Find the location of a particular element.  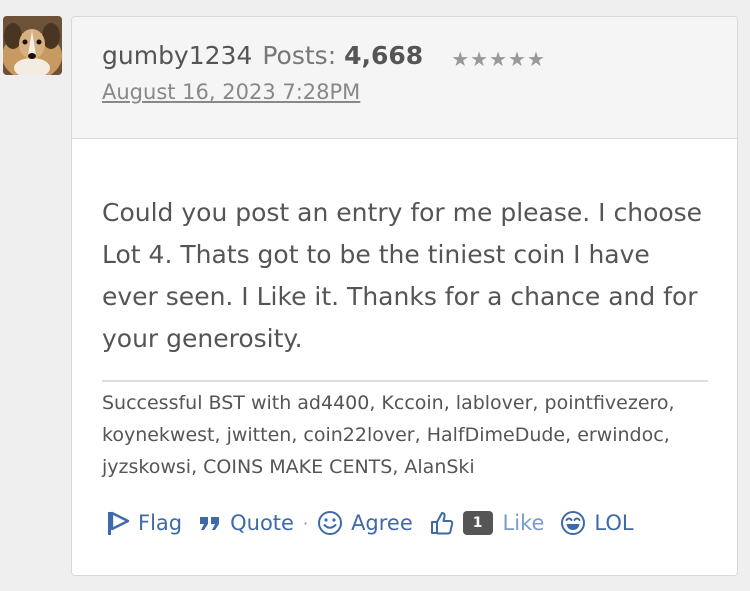

dog-avatar-image is located at coordinates (32, 45).